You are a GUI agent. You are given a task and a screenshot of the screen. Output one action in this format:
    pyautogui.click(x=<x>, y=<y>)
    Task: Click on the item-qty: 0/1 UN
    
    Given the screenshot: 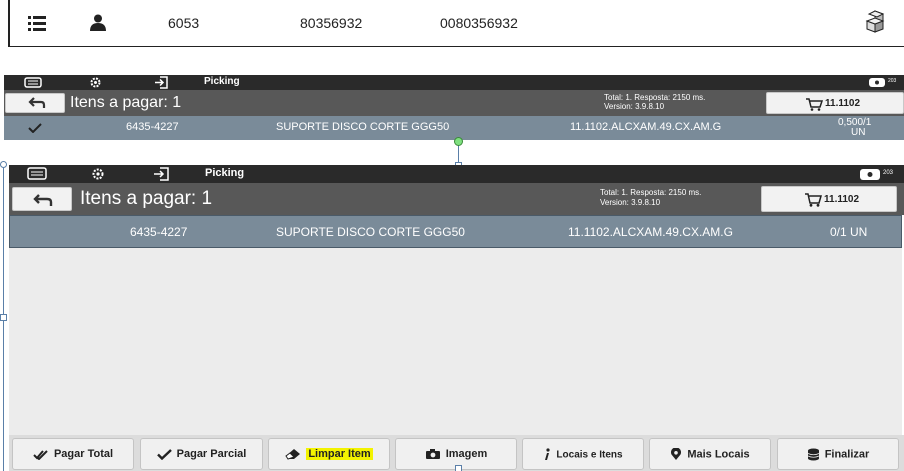 What is the action you would take?
    pyautogui.click(x=849, y=232)
    